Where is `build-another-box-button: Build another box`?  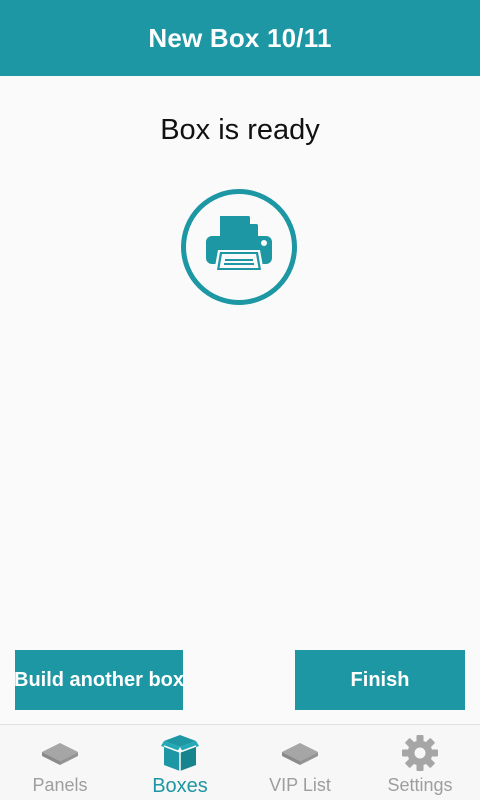
build-another-box-button: Build another box is located at coordinates (99, 680).